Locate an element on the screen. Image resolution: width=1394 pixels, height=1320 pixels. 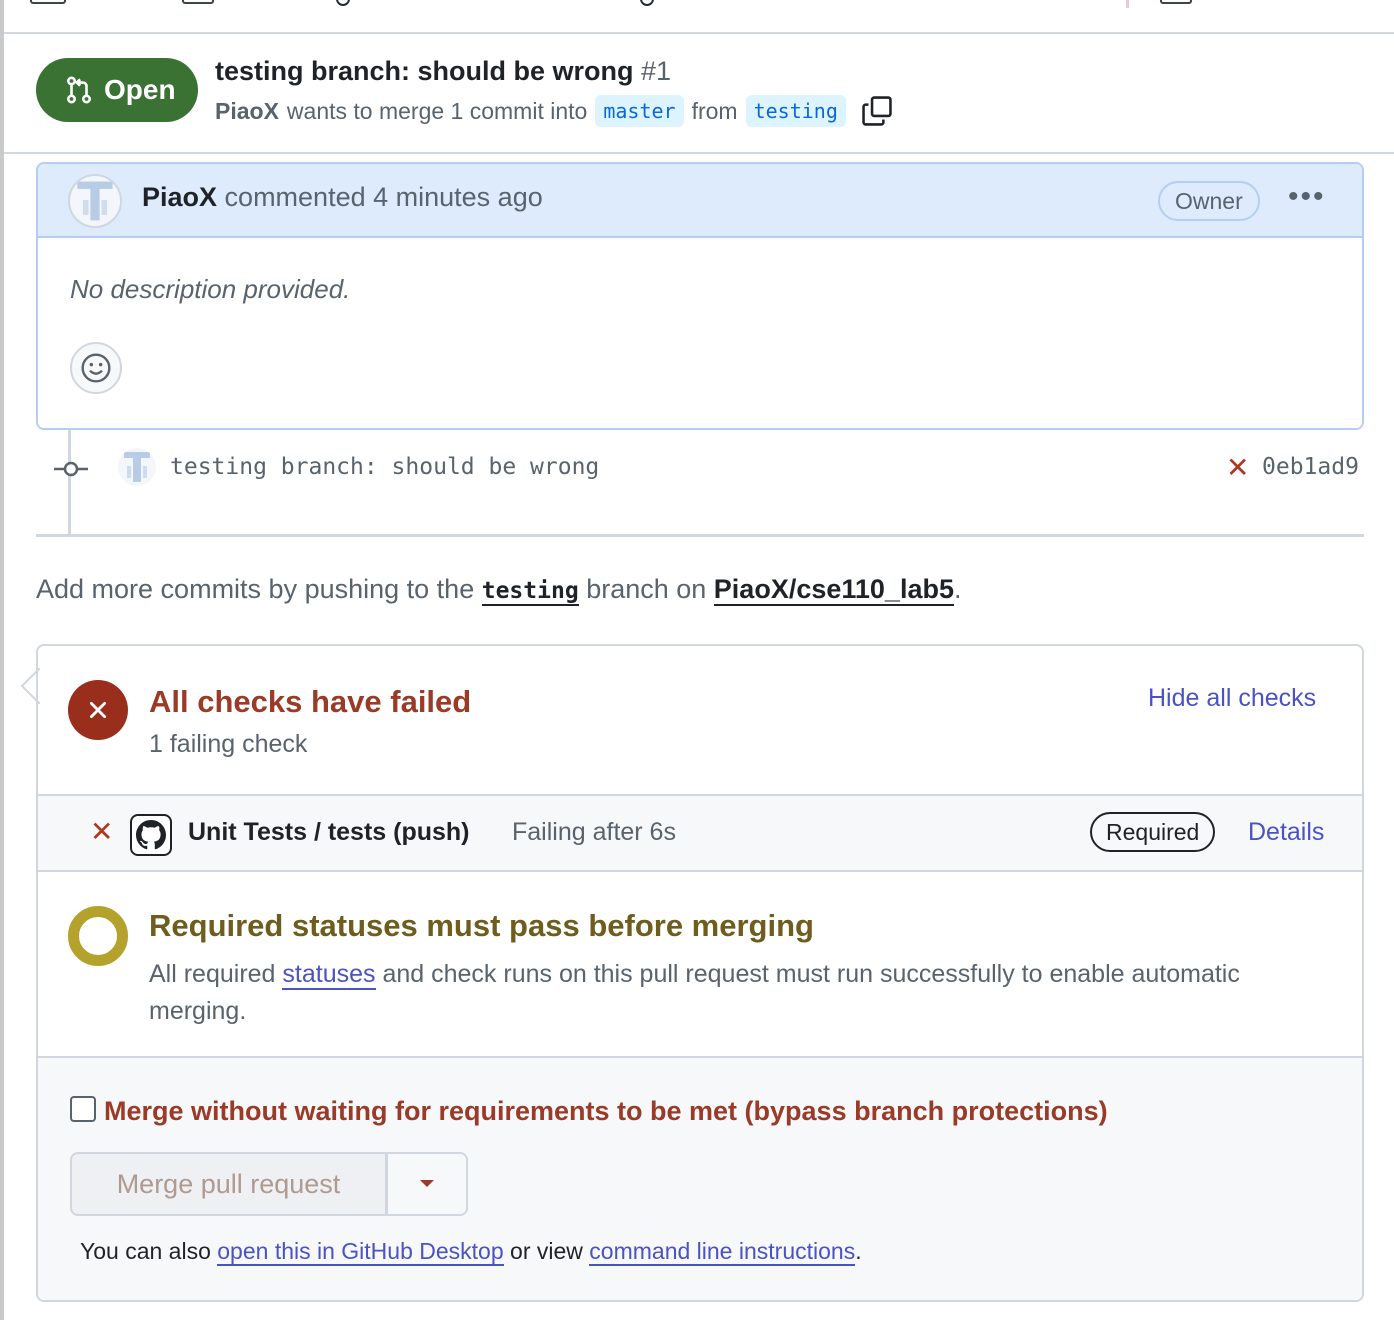
bypass-checkbox is located at coordinates (83, 1109).